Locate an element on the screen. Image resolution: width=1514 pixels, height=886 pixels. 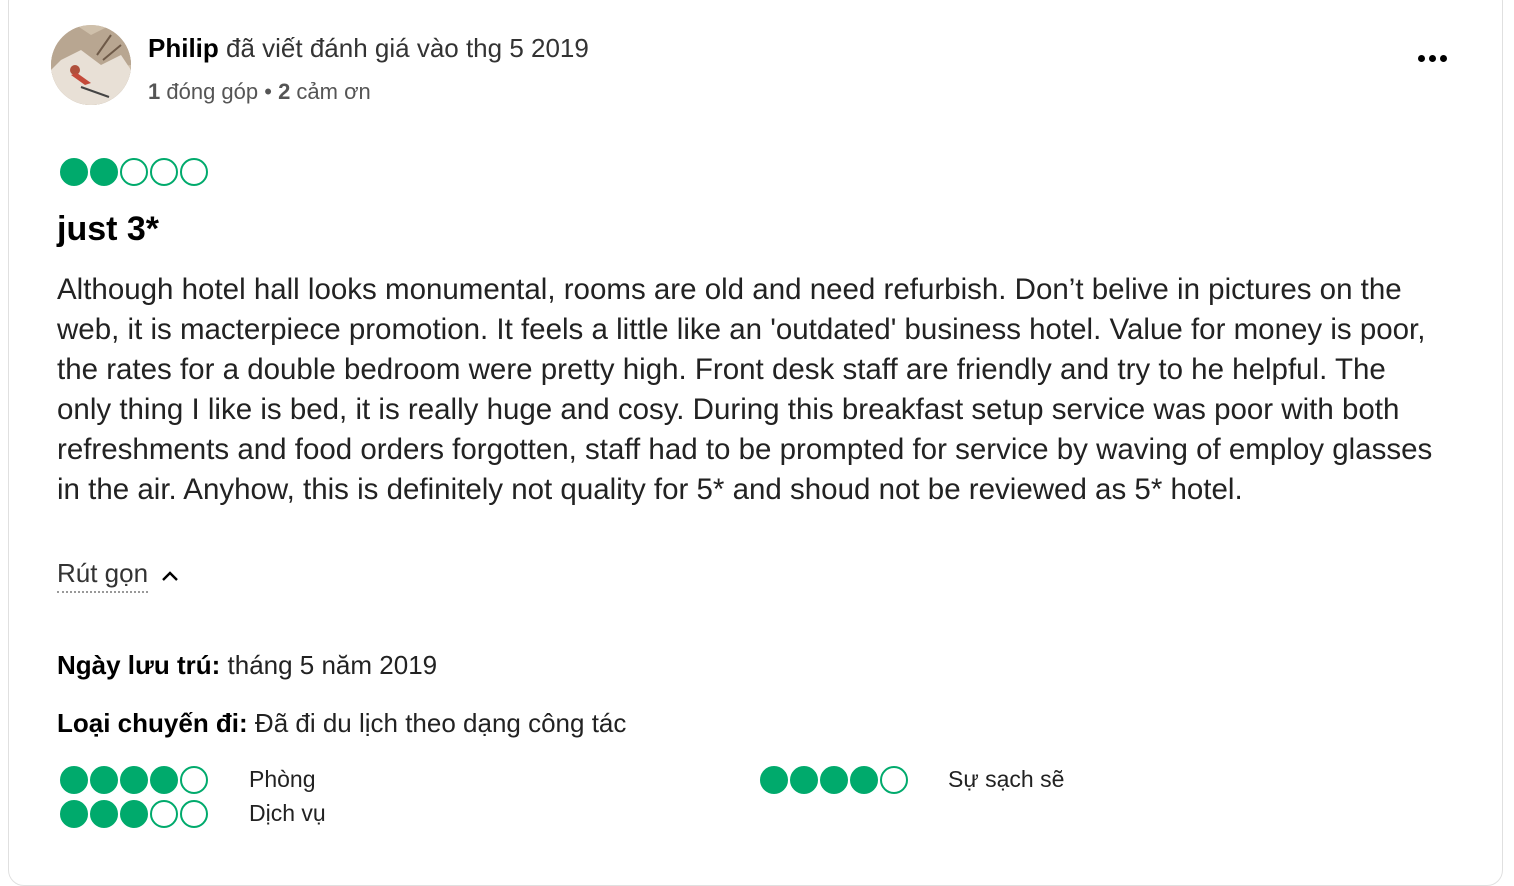
chevron-up-icon is located at coordinates (170, 576).